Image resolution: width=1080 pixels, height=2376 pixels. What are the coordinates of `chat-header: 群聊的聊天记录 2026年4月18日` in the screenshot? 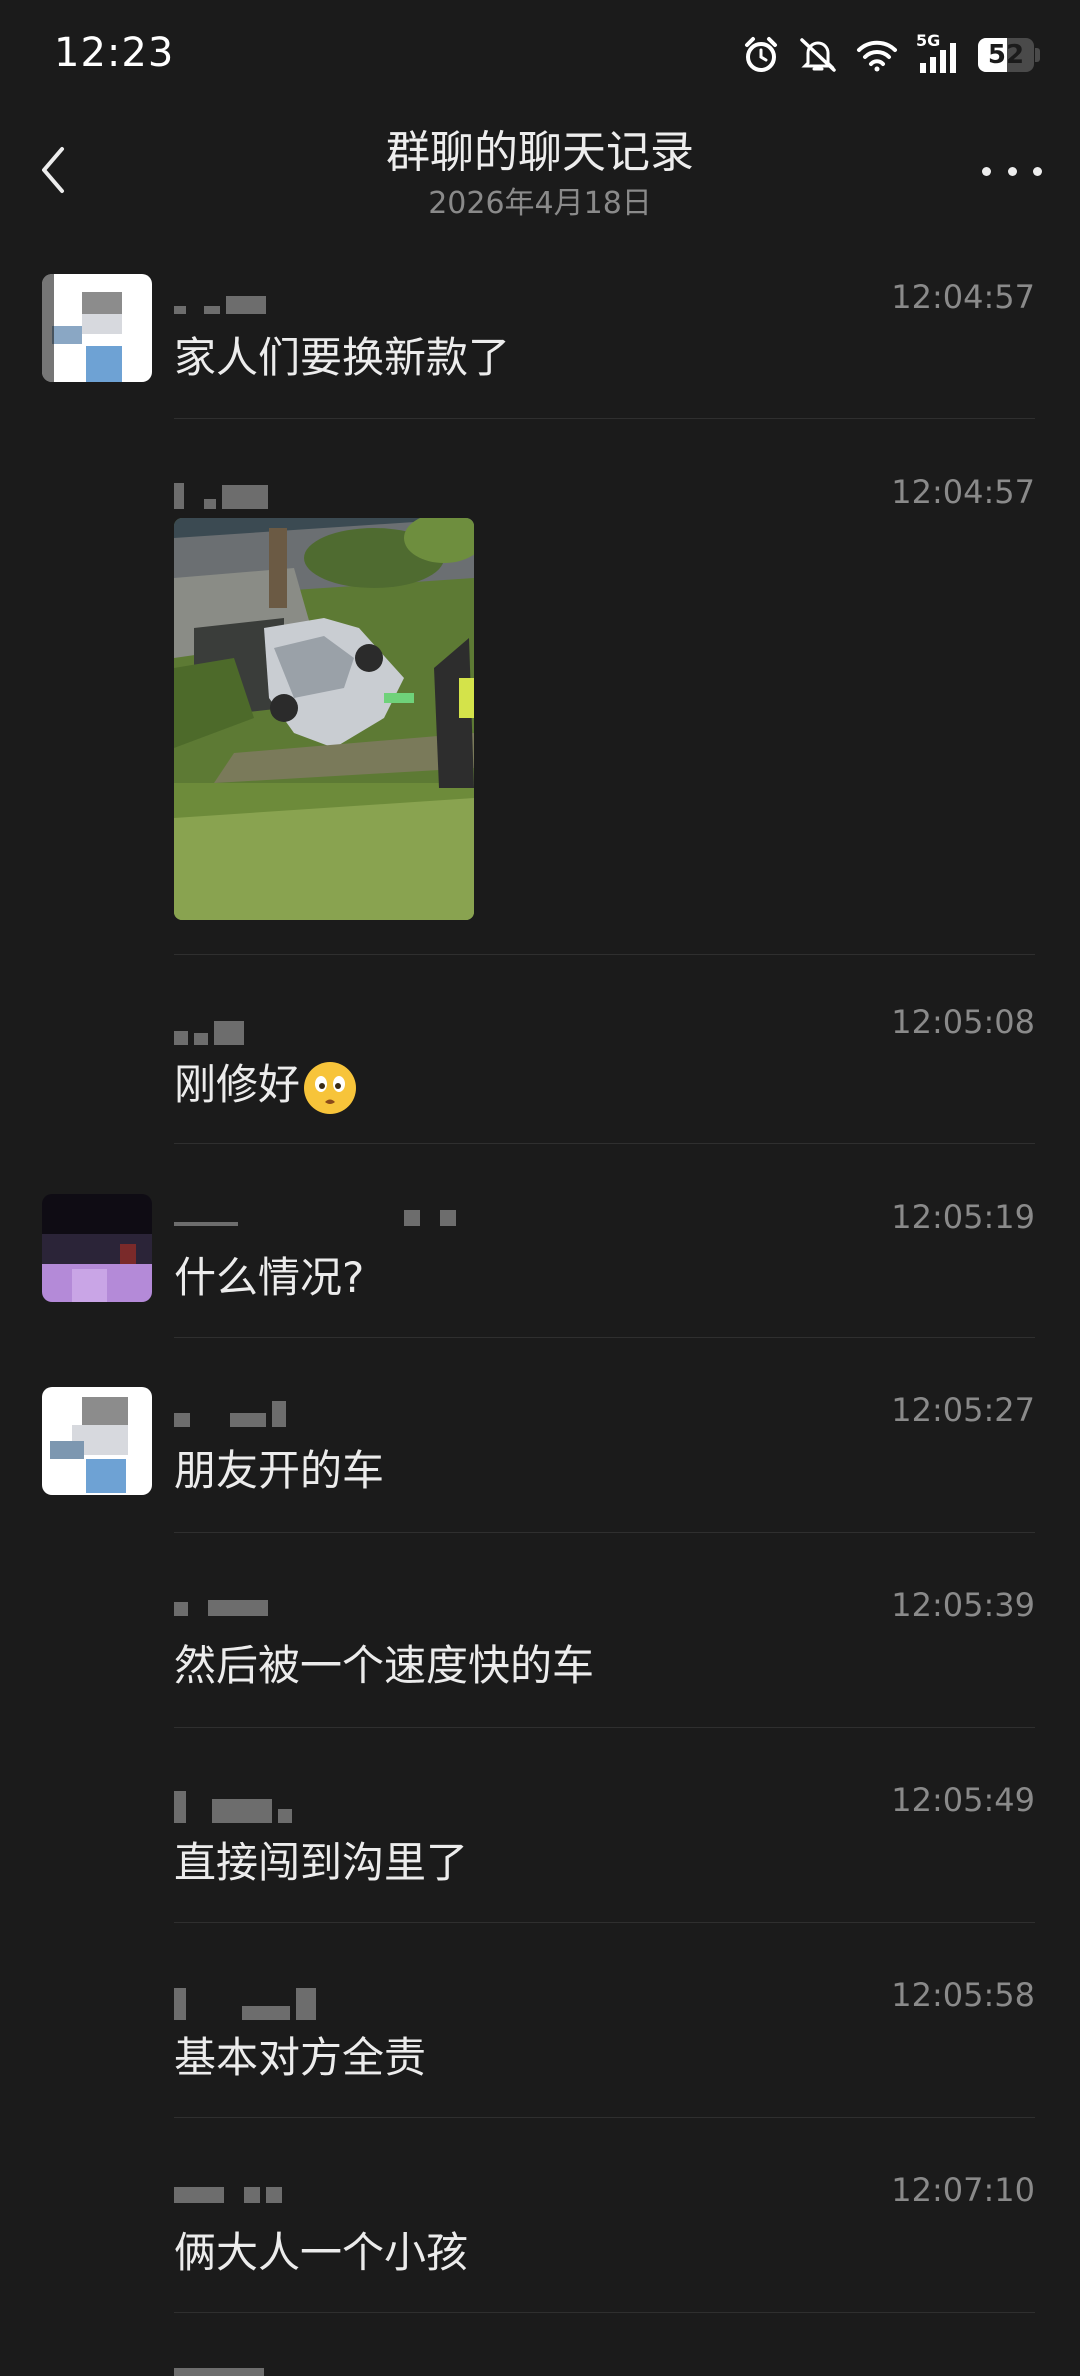 It's located at (540, 170).